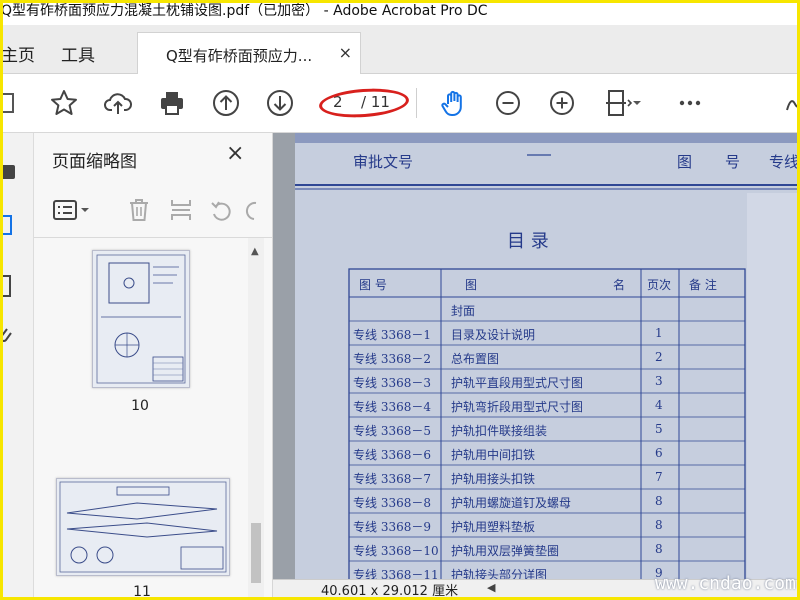  I want to click on header-drawing-label: 图, so click(685, 162).